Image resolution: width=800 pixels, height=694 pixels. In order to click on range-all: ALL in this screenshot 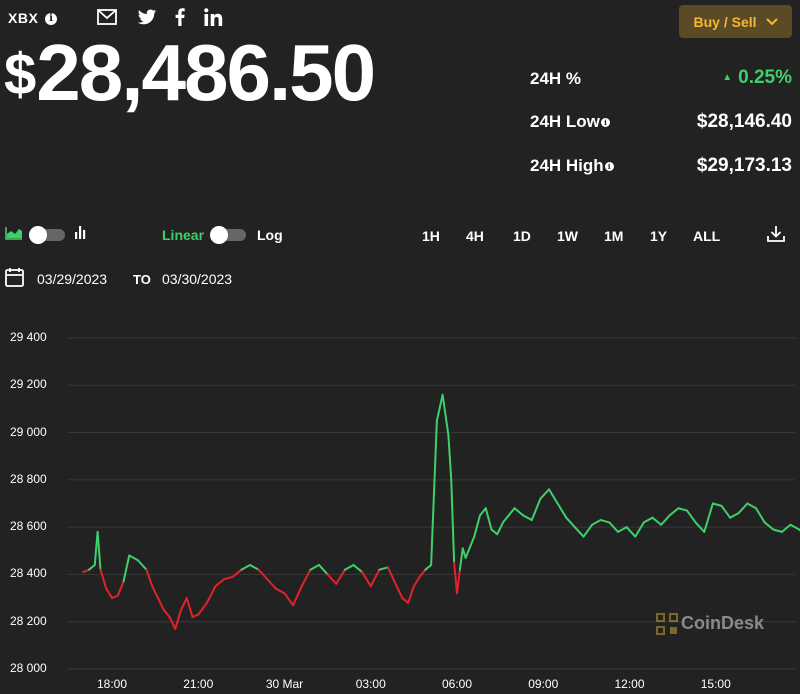, I will do `click(706, 236)`.